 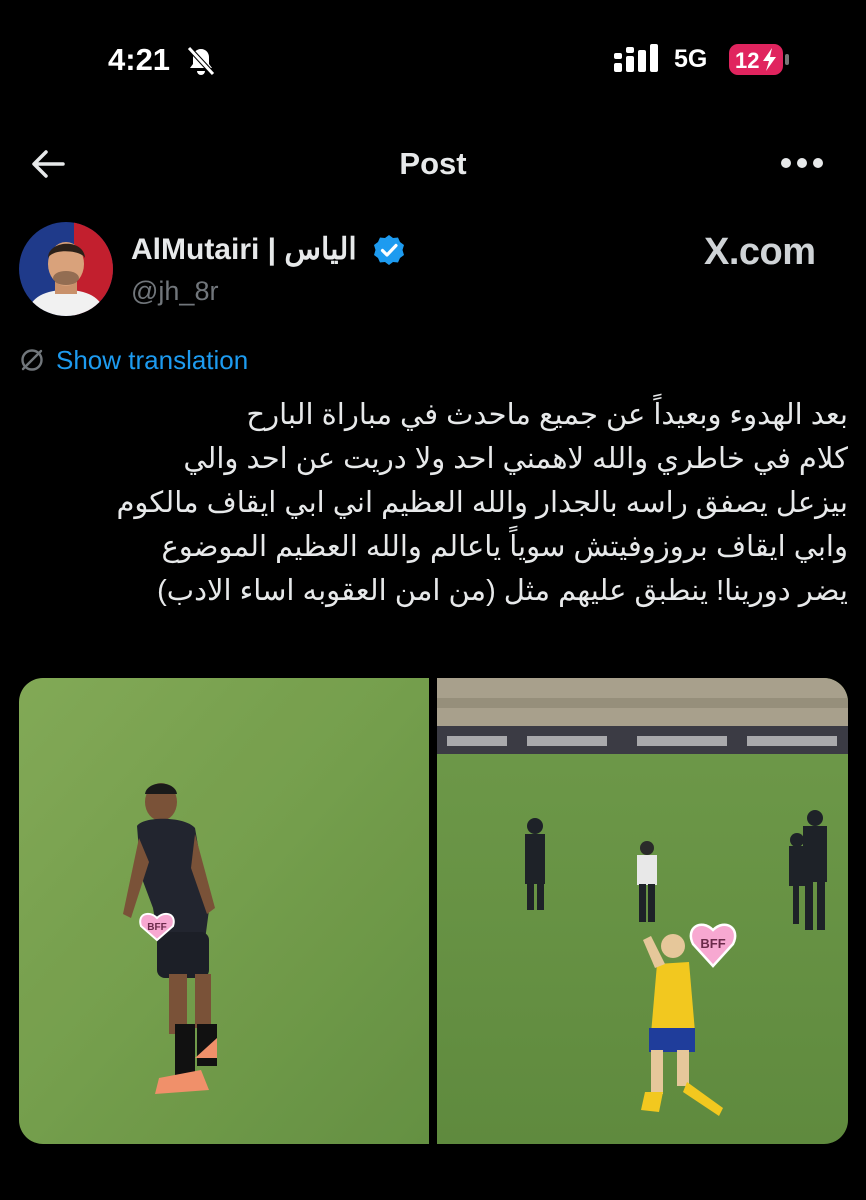 What do you see at coordinates (636, 58) in the screenshot?
I see `signal-icon` at bounding box center [636, 58].